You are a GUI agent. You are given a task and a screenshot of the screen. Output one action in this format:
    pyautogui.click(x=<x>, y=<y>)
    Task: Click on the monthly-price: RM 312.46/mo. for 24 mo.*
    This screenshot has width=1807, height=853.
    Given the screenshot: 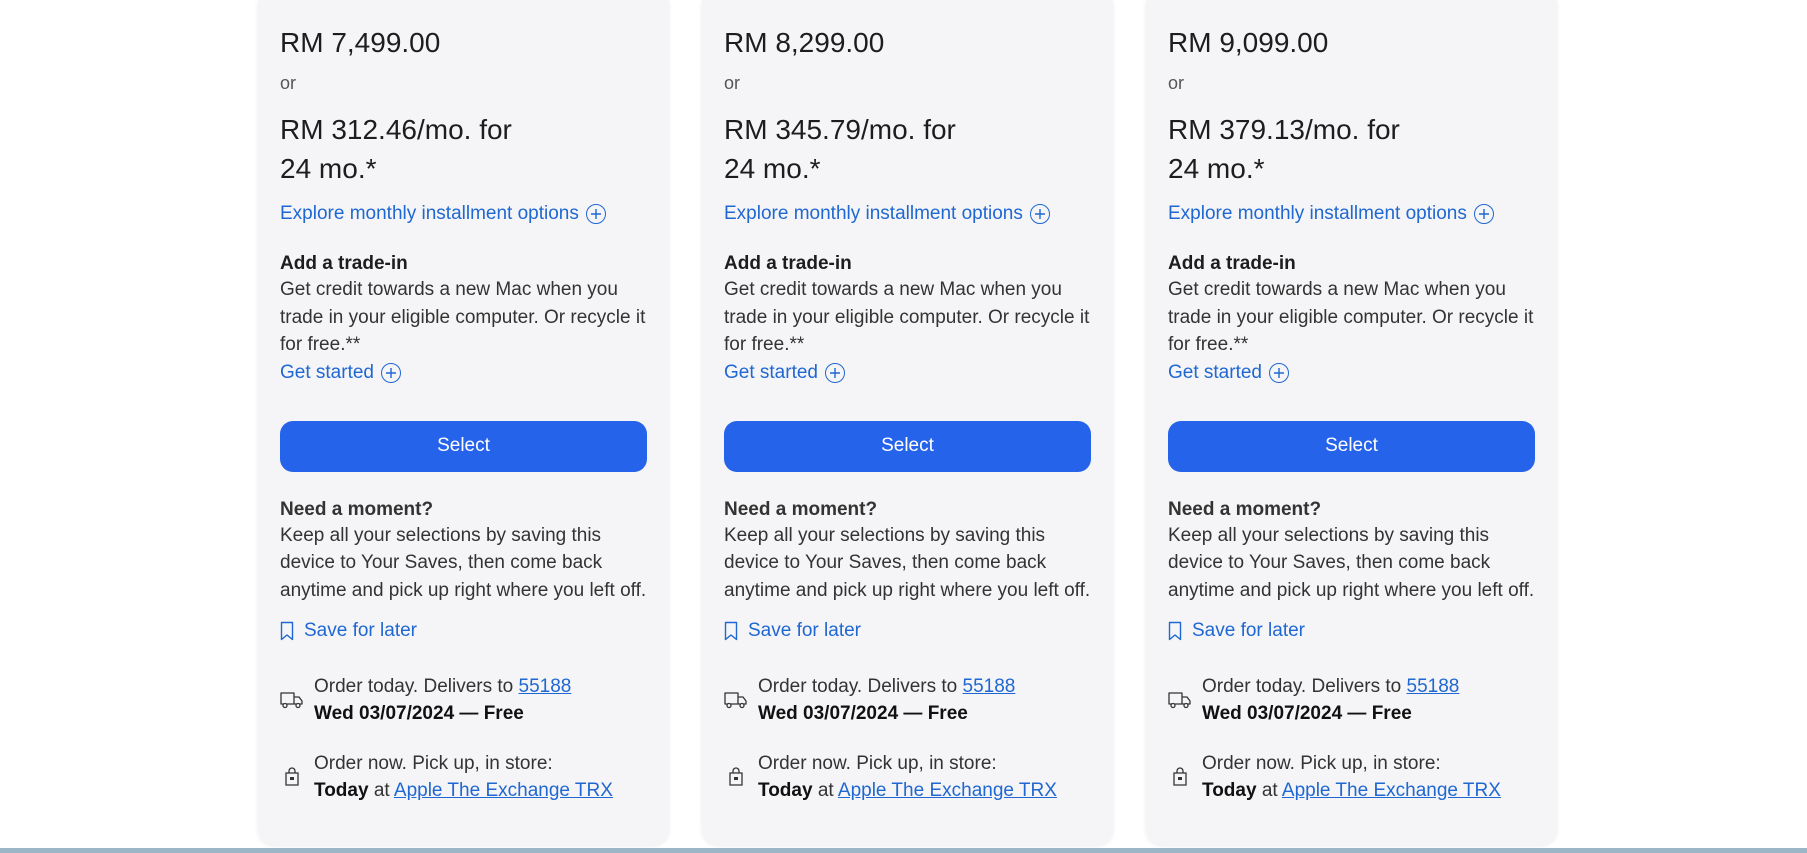 What is the action you would take?
    pyautogui.click(x=396, y=149)
    